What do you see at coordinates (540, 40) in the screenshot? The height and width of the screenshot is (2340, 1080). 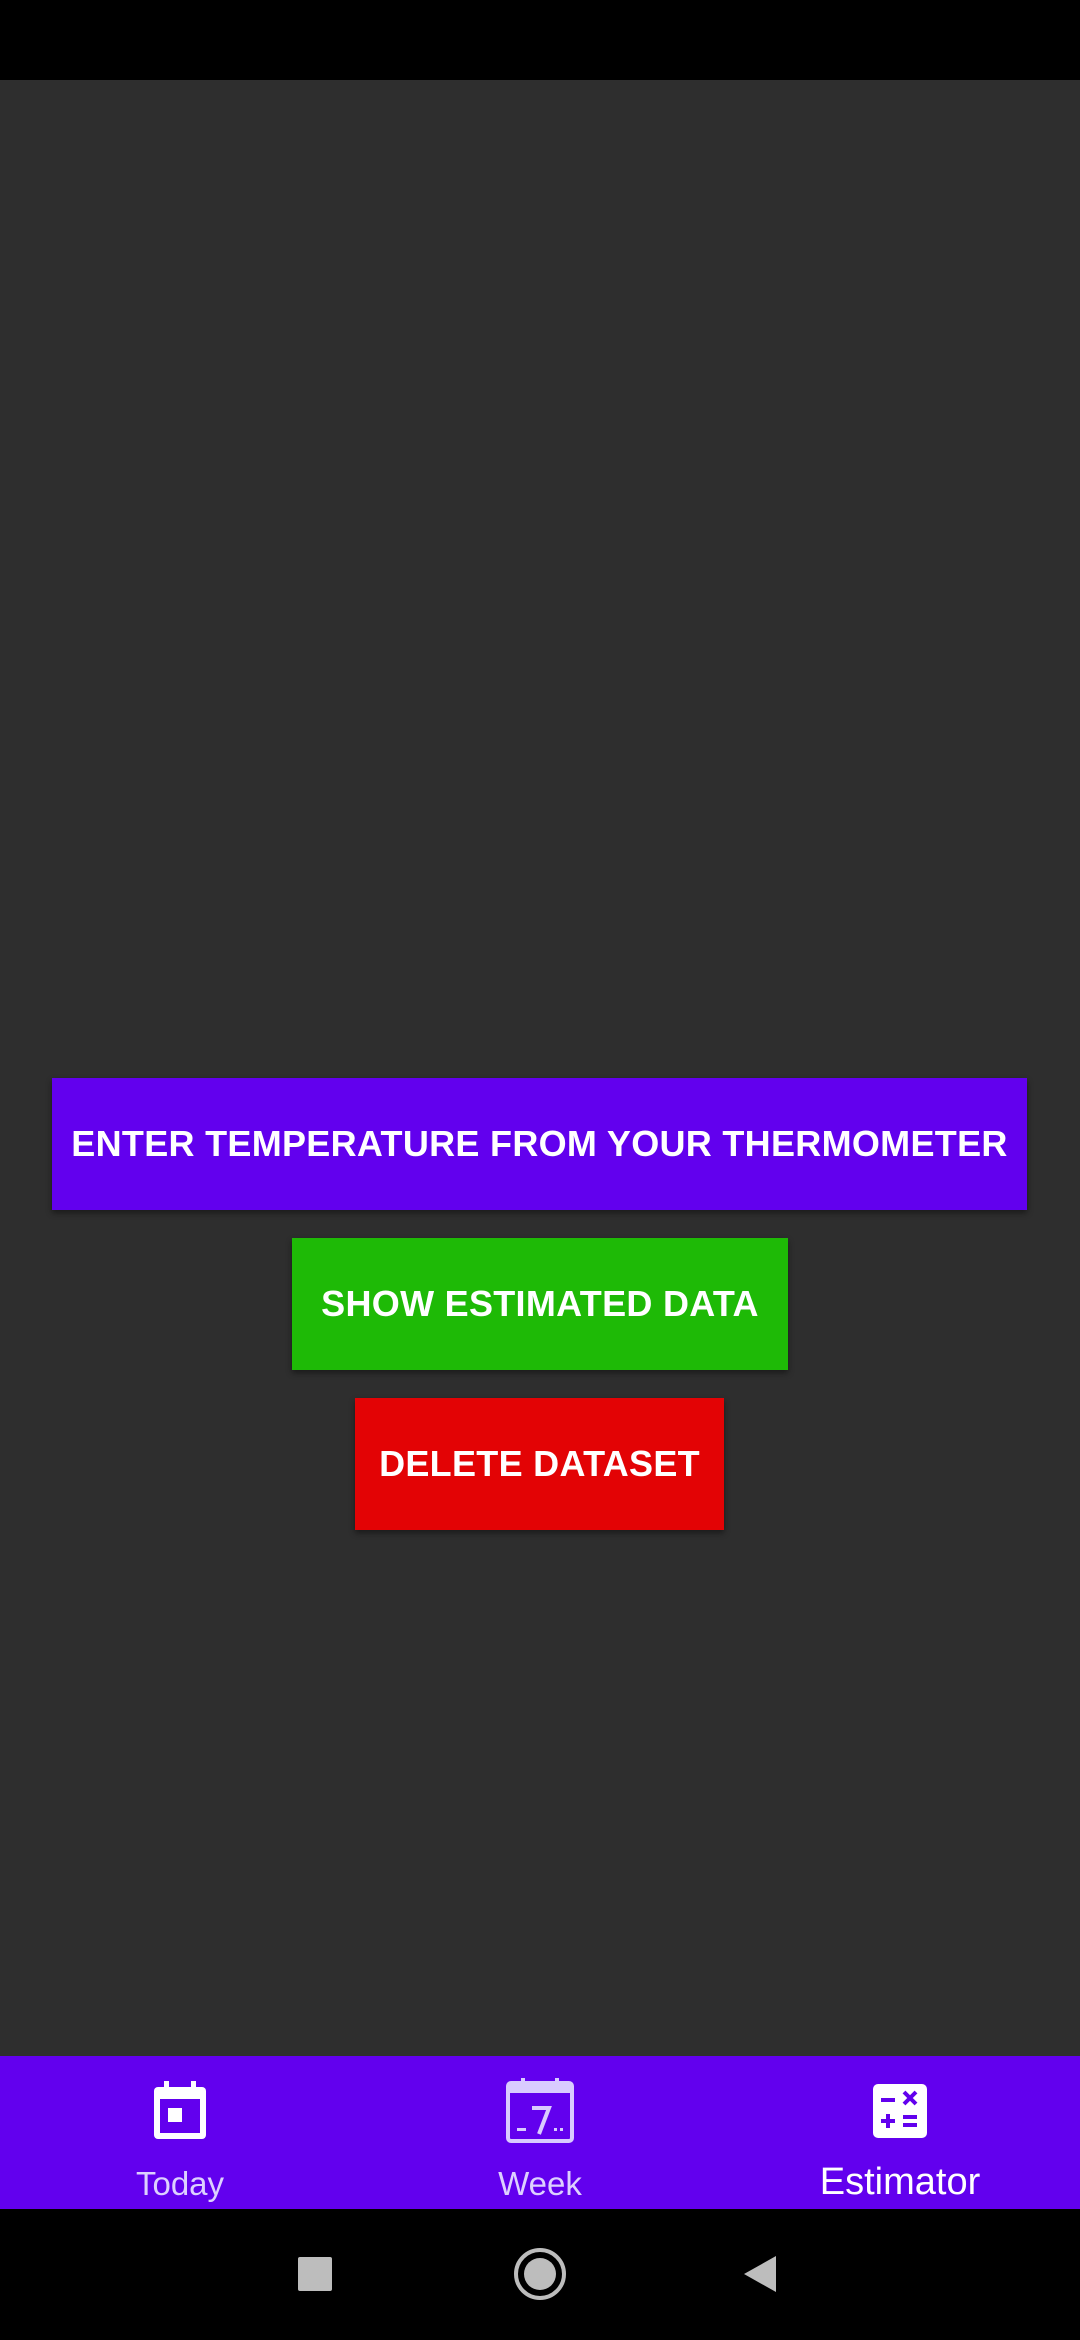 I see `status-bar` at bounding box center [540, 40].